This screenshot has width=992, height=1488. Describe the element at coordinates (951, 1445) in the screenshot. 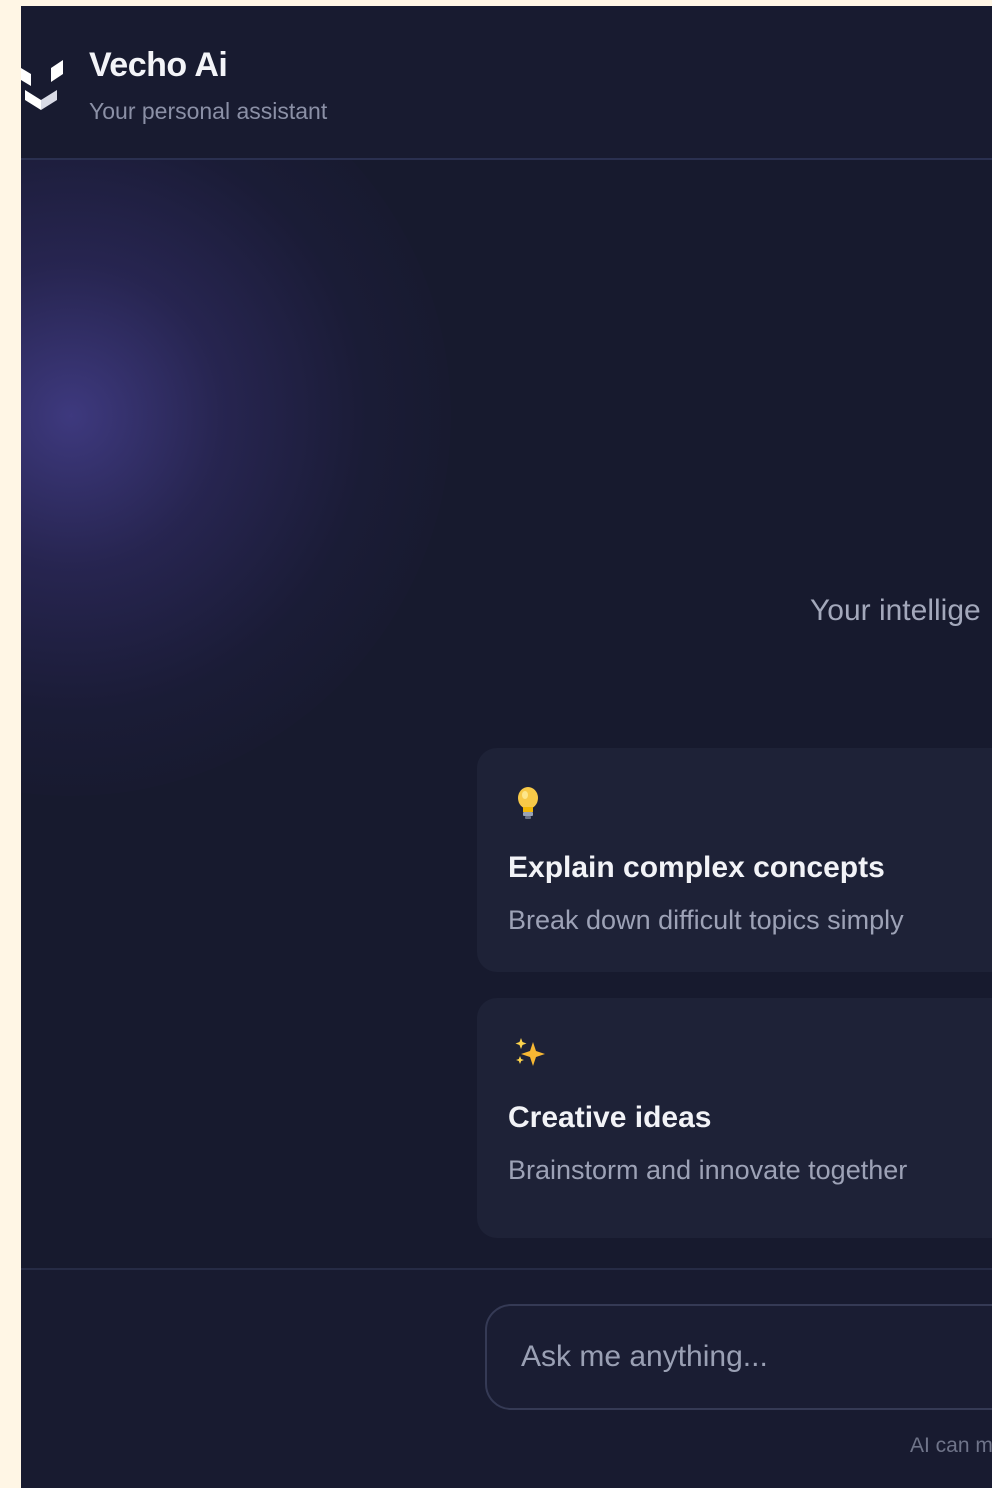

I see `ai-disclaimer: AI can m` at that location.